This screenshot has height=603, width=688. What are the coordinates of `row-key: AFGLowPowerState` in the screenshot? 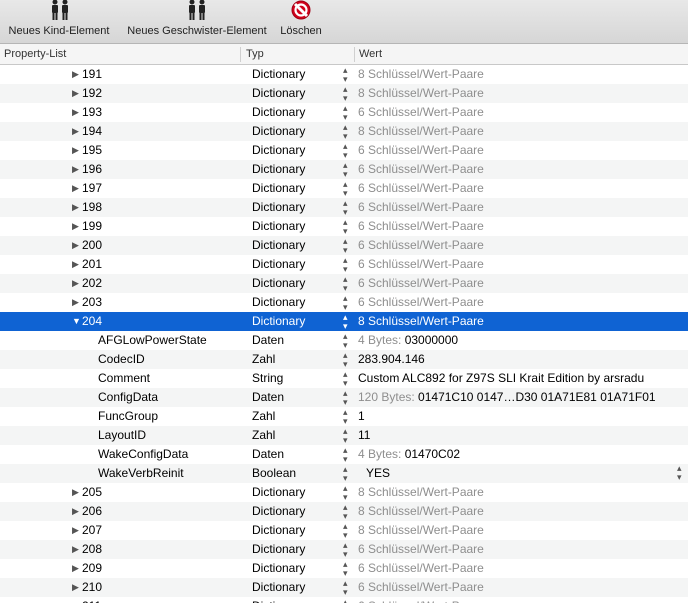 It's located at (173, 340).